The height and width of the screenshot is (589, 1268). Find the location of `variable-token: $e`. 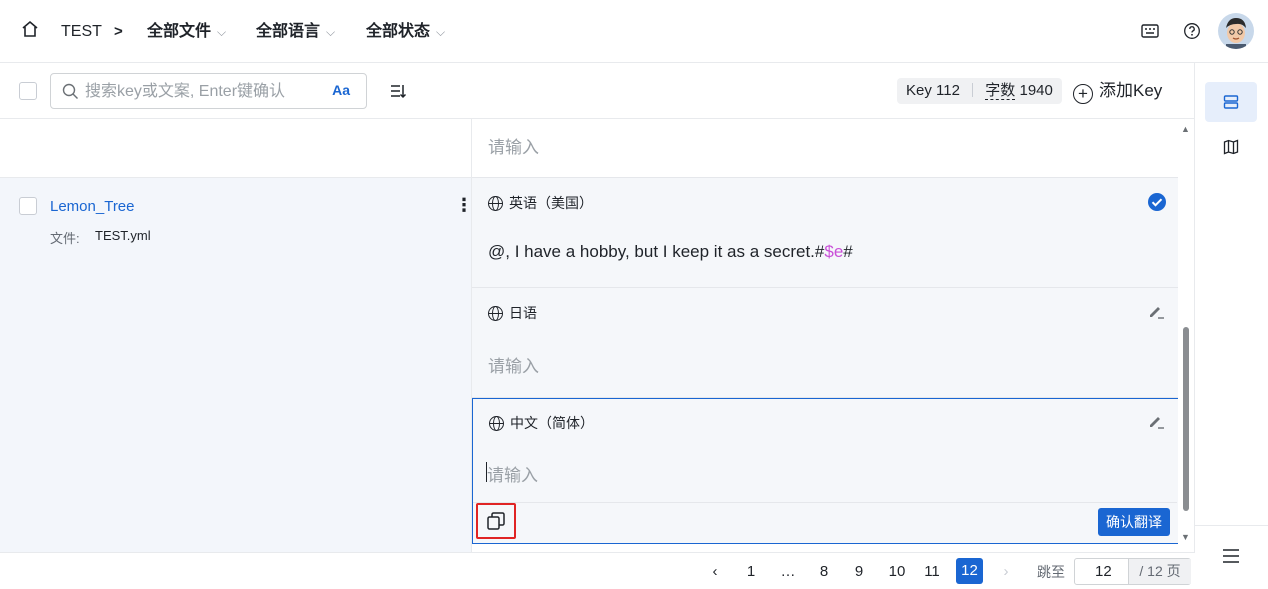

variable-token: $e is located at coordinates (834, 251).